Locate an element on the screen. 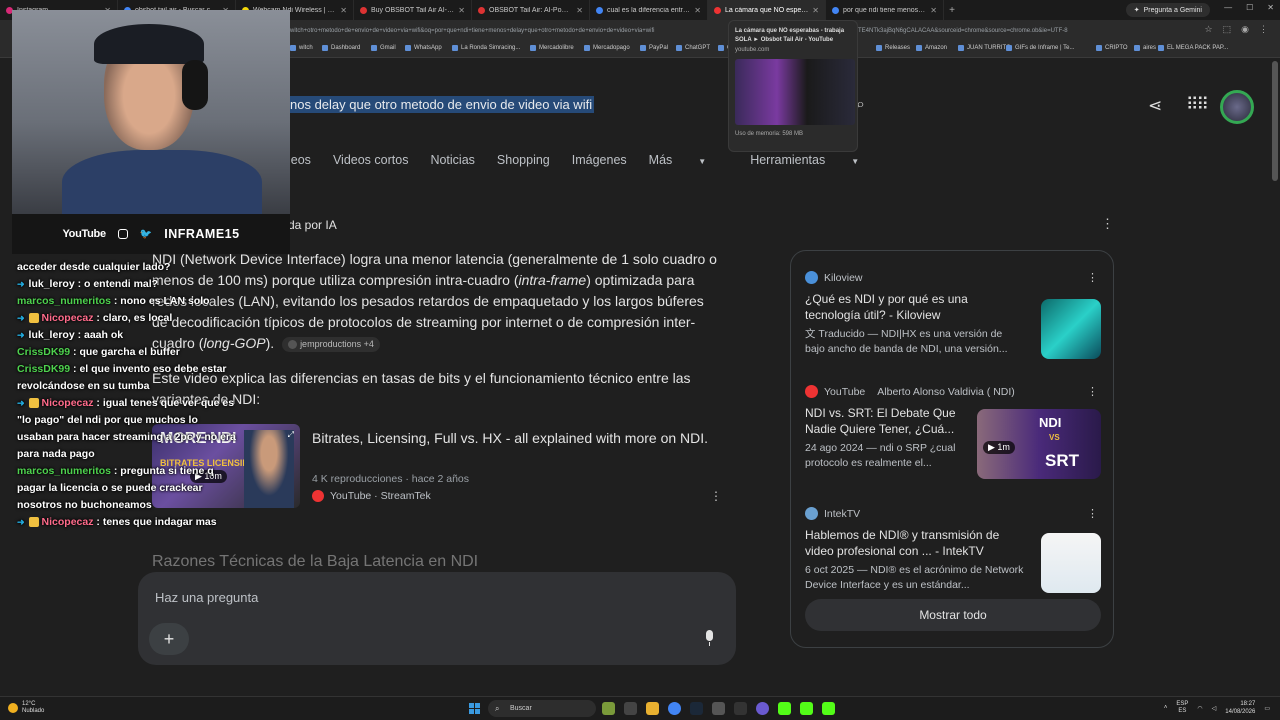 The image size is (1280, 720). bookmark-item: Gmail is located at coordinates (383, 48).